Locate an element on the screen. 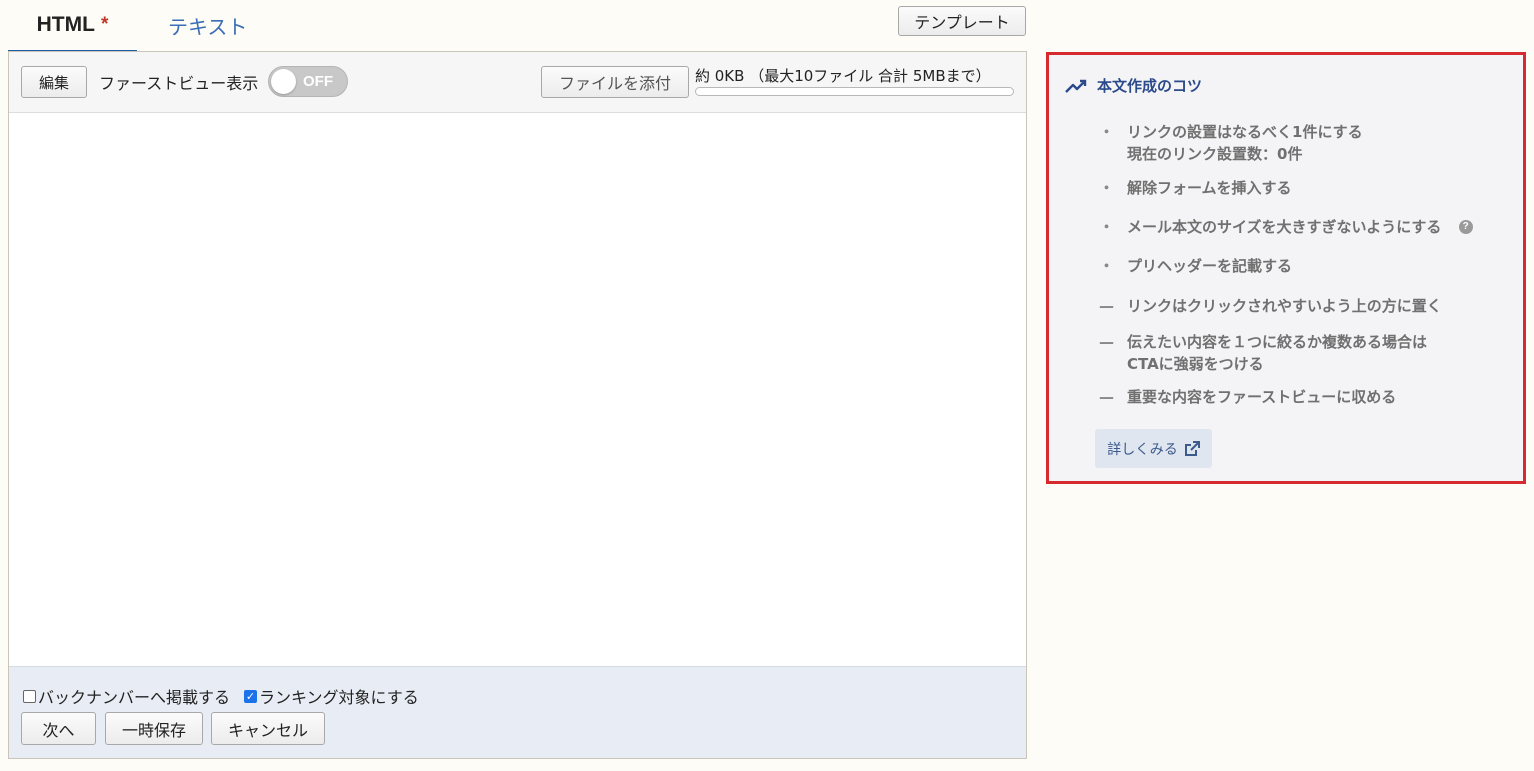 This screenshot has height=771, width=1534. toggle-state-label: OFF is located at coordinates (318, 81).